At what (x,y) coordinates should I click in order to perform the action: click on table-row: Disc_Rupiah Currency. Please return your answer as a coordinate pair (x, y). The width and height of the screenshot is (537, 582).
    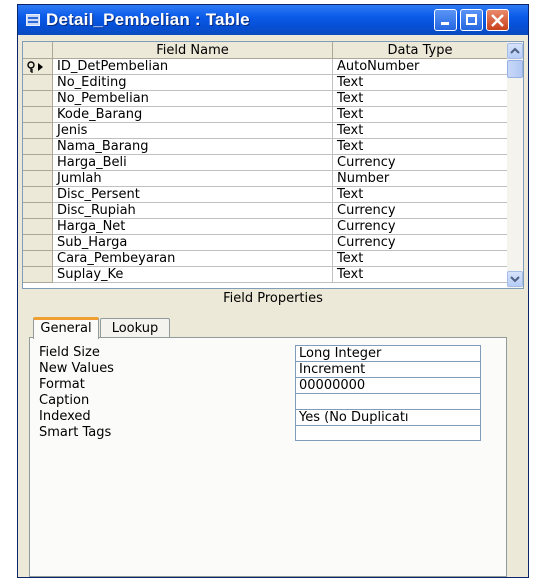
    Looking at the image, I should click on (265, 211).